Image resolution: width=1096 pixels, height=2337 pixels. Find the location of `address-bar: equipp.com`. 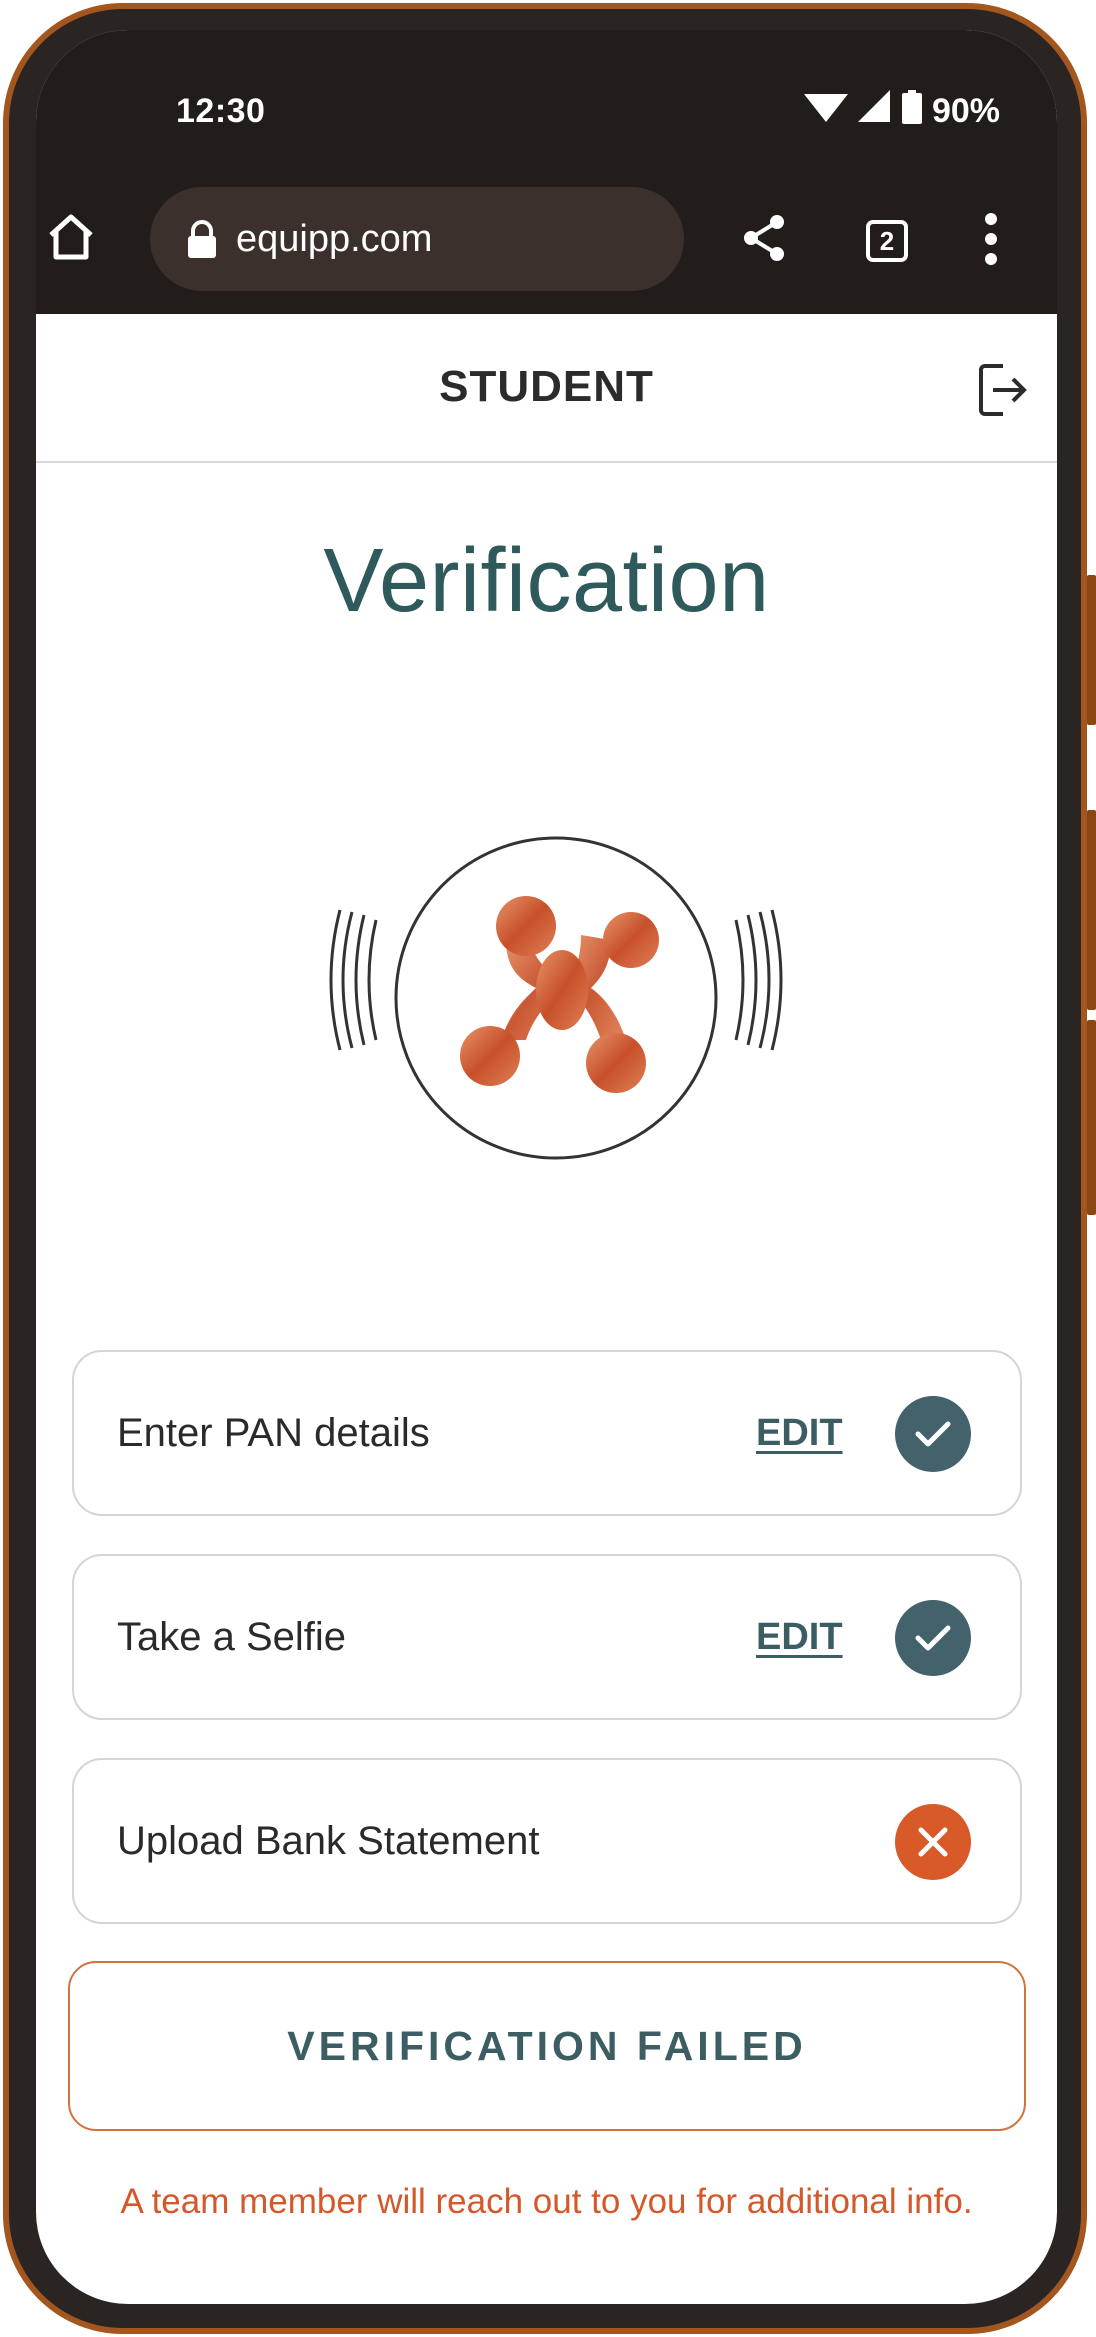

address-bar: equipp.com is located at coordinates (417, 239).